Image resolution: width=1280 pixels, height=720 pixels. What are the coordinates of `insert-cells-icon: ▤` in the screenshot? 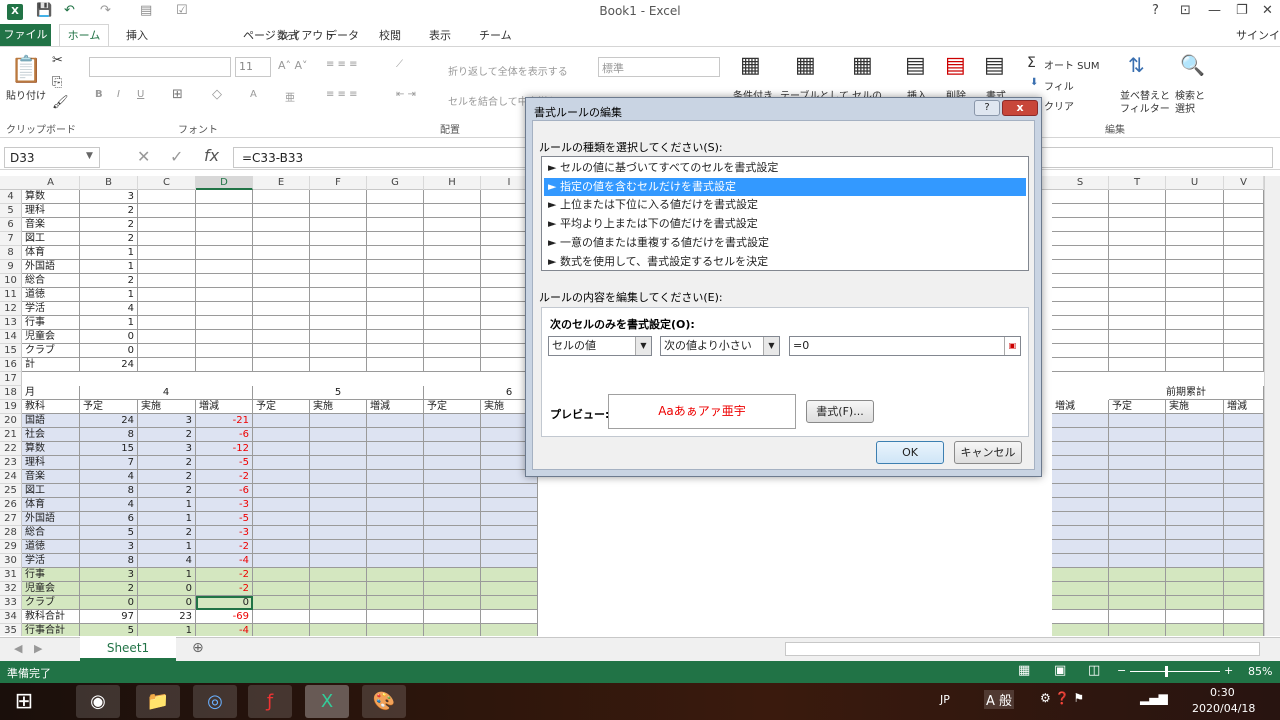 It's located at (915, 65).